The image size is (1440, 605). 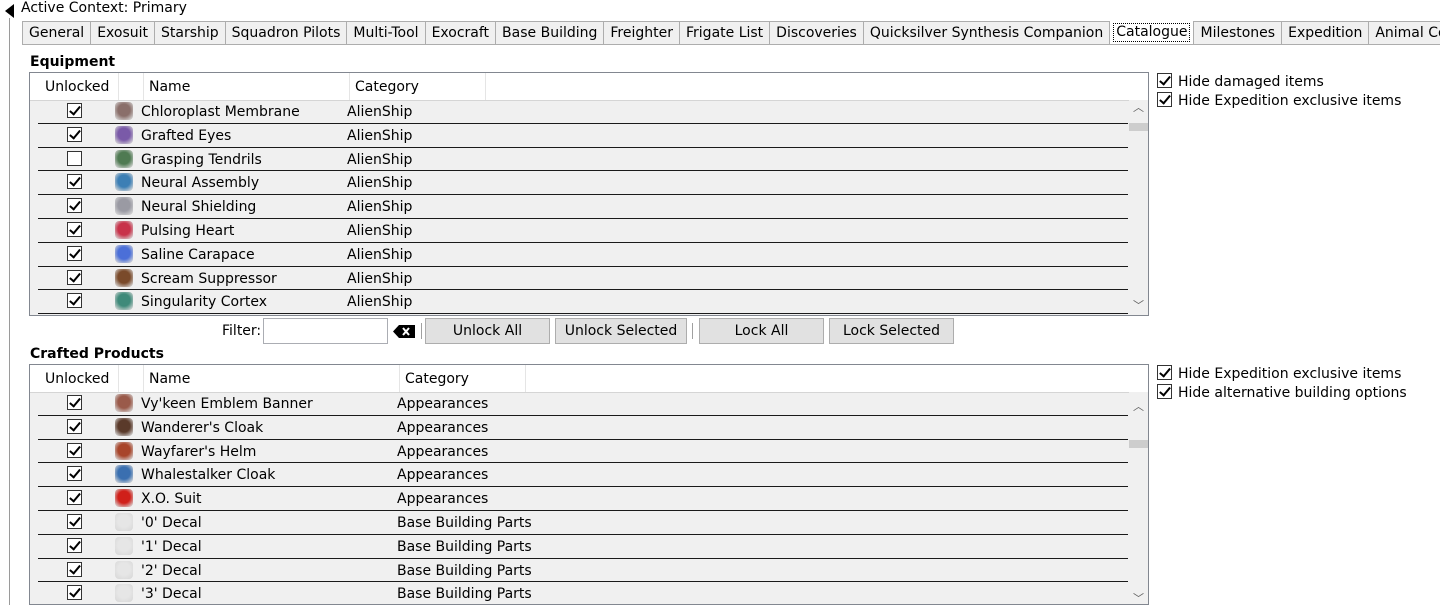 What do you see at coordinates (286, 32) in the screenshot?
I see `tab-squadron-pilots: Squadron Pilots` at bounding box center [286, 32].